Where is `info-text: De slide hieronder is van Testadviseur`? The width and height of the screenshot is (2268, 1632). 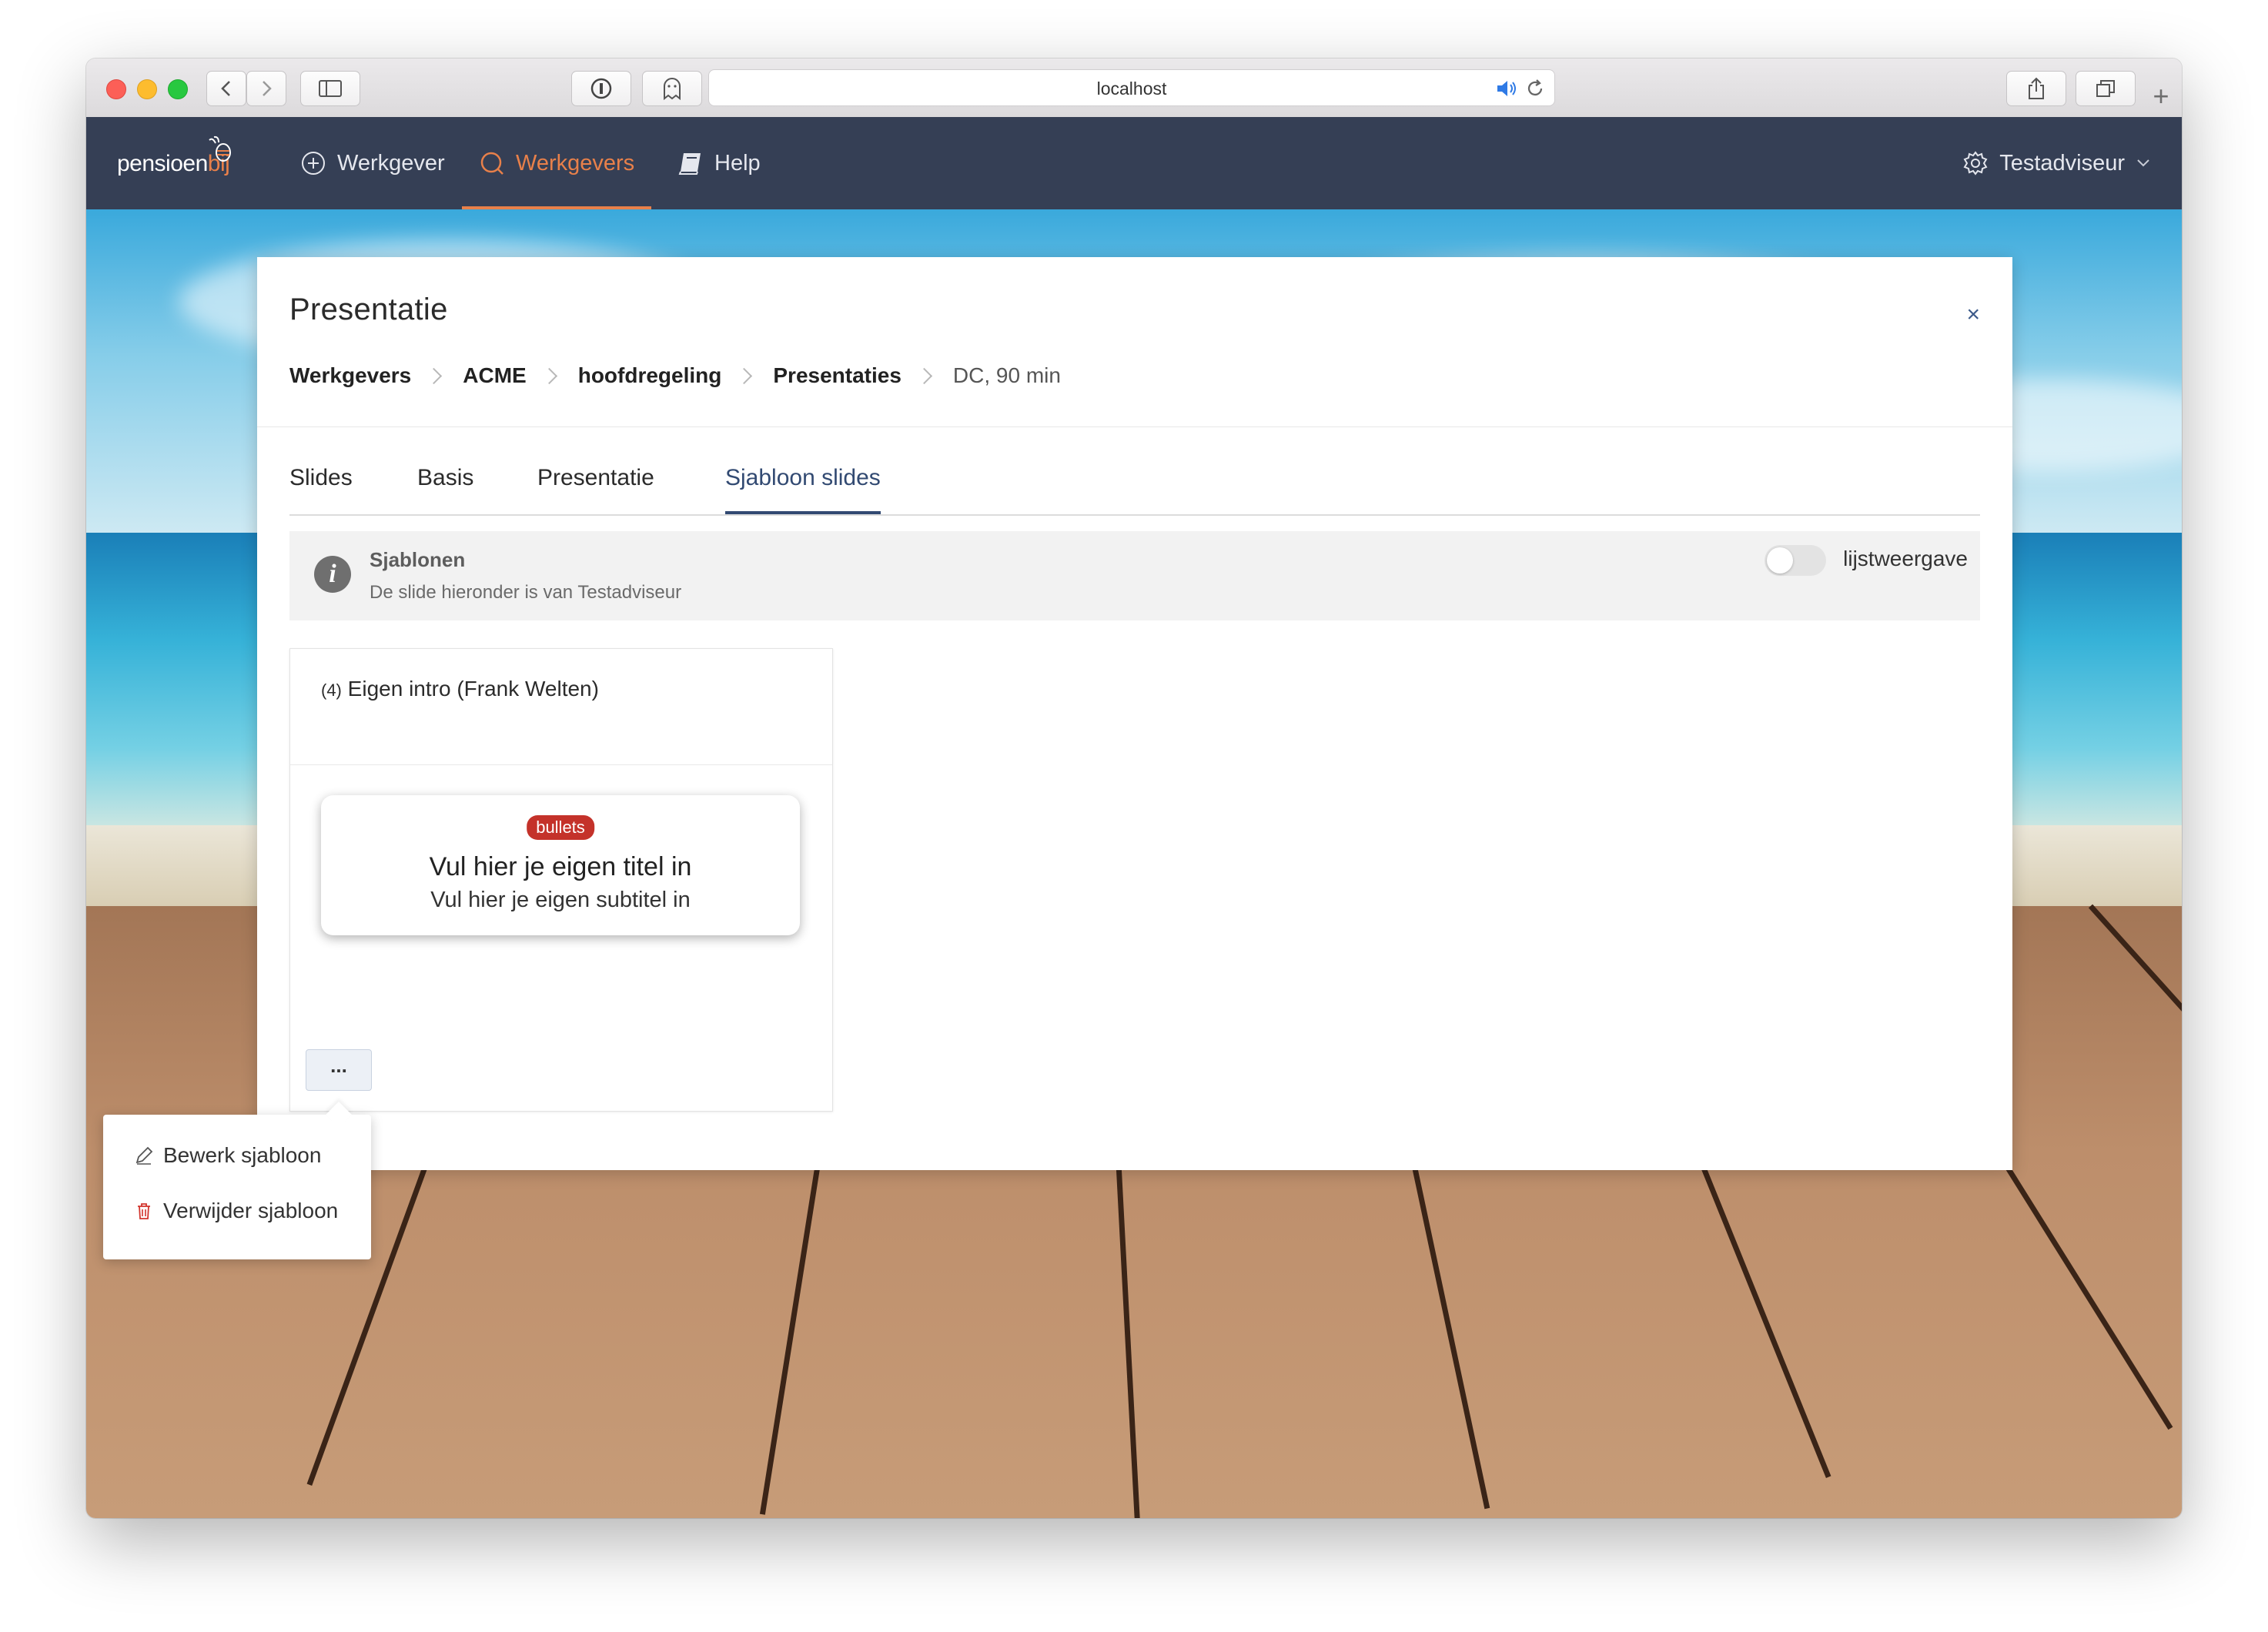
info-text: De slide hieronder is van Testadviseur is located at coordinates (526, 593).